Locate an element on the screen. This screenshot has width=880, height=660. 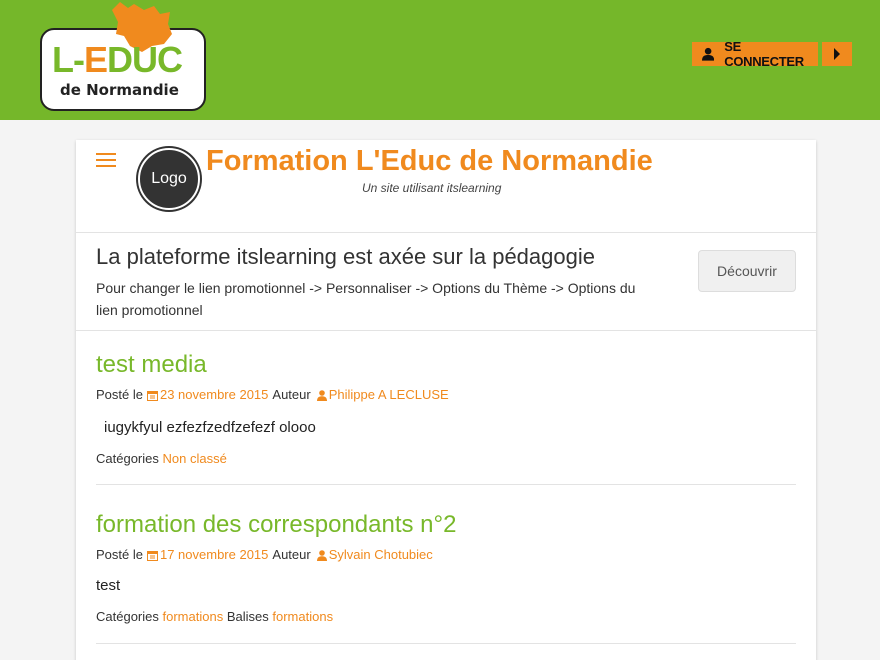
user-icon is located at coordinates (708, 54).